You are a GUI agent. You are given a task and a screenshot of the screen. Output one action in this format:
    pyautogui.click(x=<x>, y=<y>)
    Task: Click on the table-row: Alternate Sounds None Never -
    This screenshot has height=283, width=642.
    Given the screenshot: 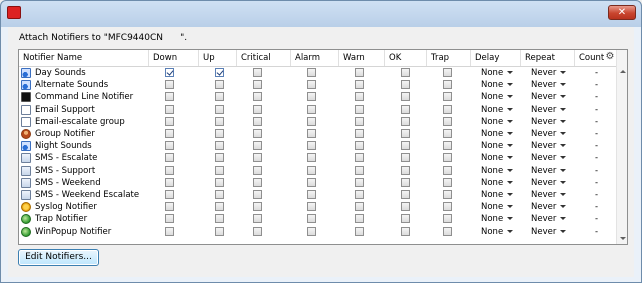 What is the action you would take?
    pyautogui.click(x=318, y=85)
    